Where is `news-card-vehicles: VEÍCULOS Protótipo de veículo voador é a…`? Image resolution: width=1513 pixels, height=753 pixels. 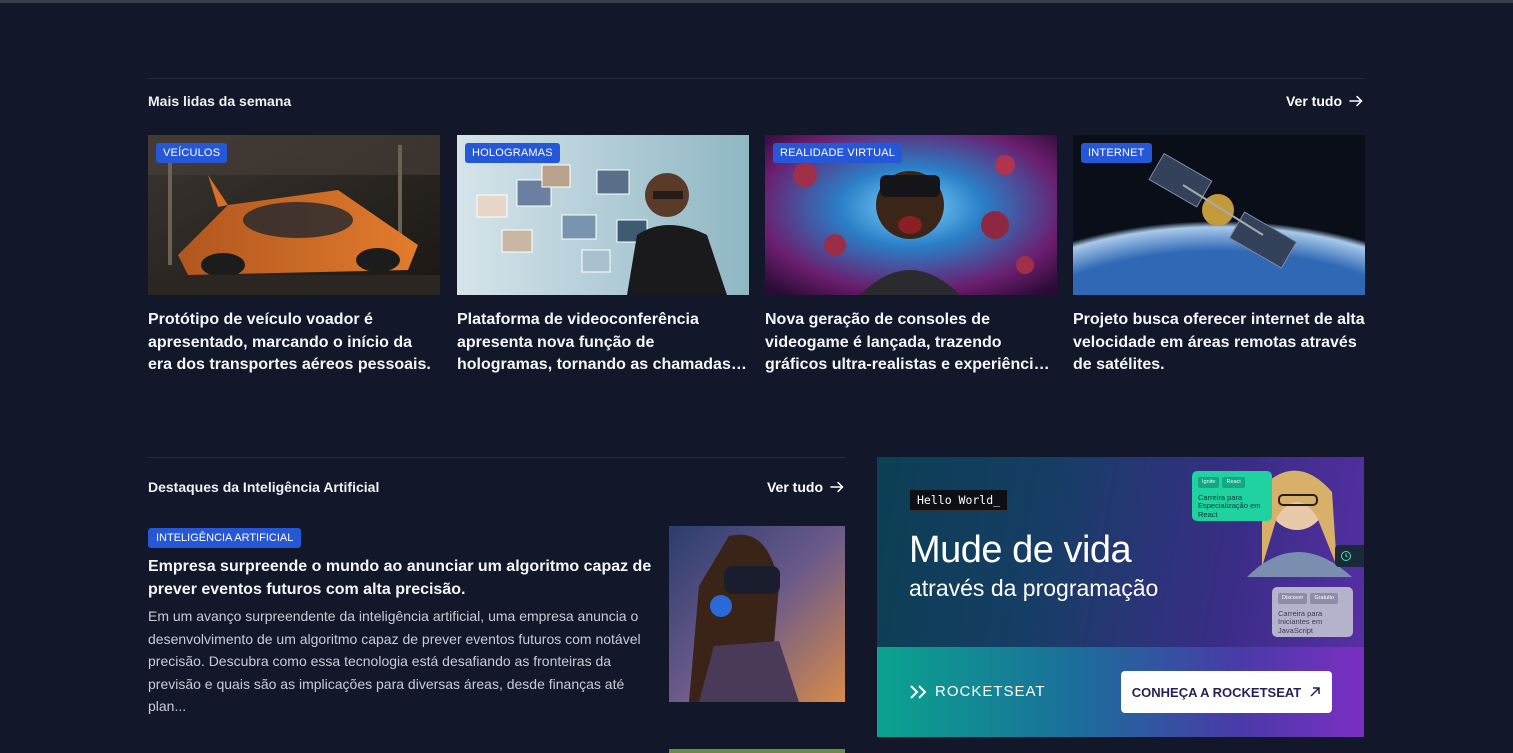
news-card-vehicles: VEÍCULOS Protótipo de veículo voador é a… is located at coordinates (294, 256).